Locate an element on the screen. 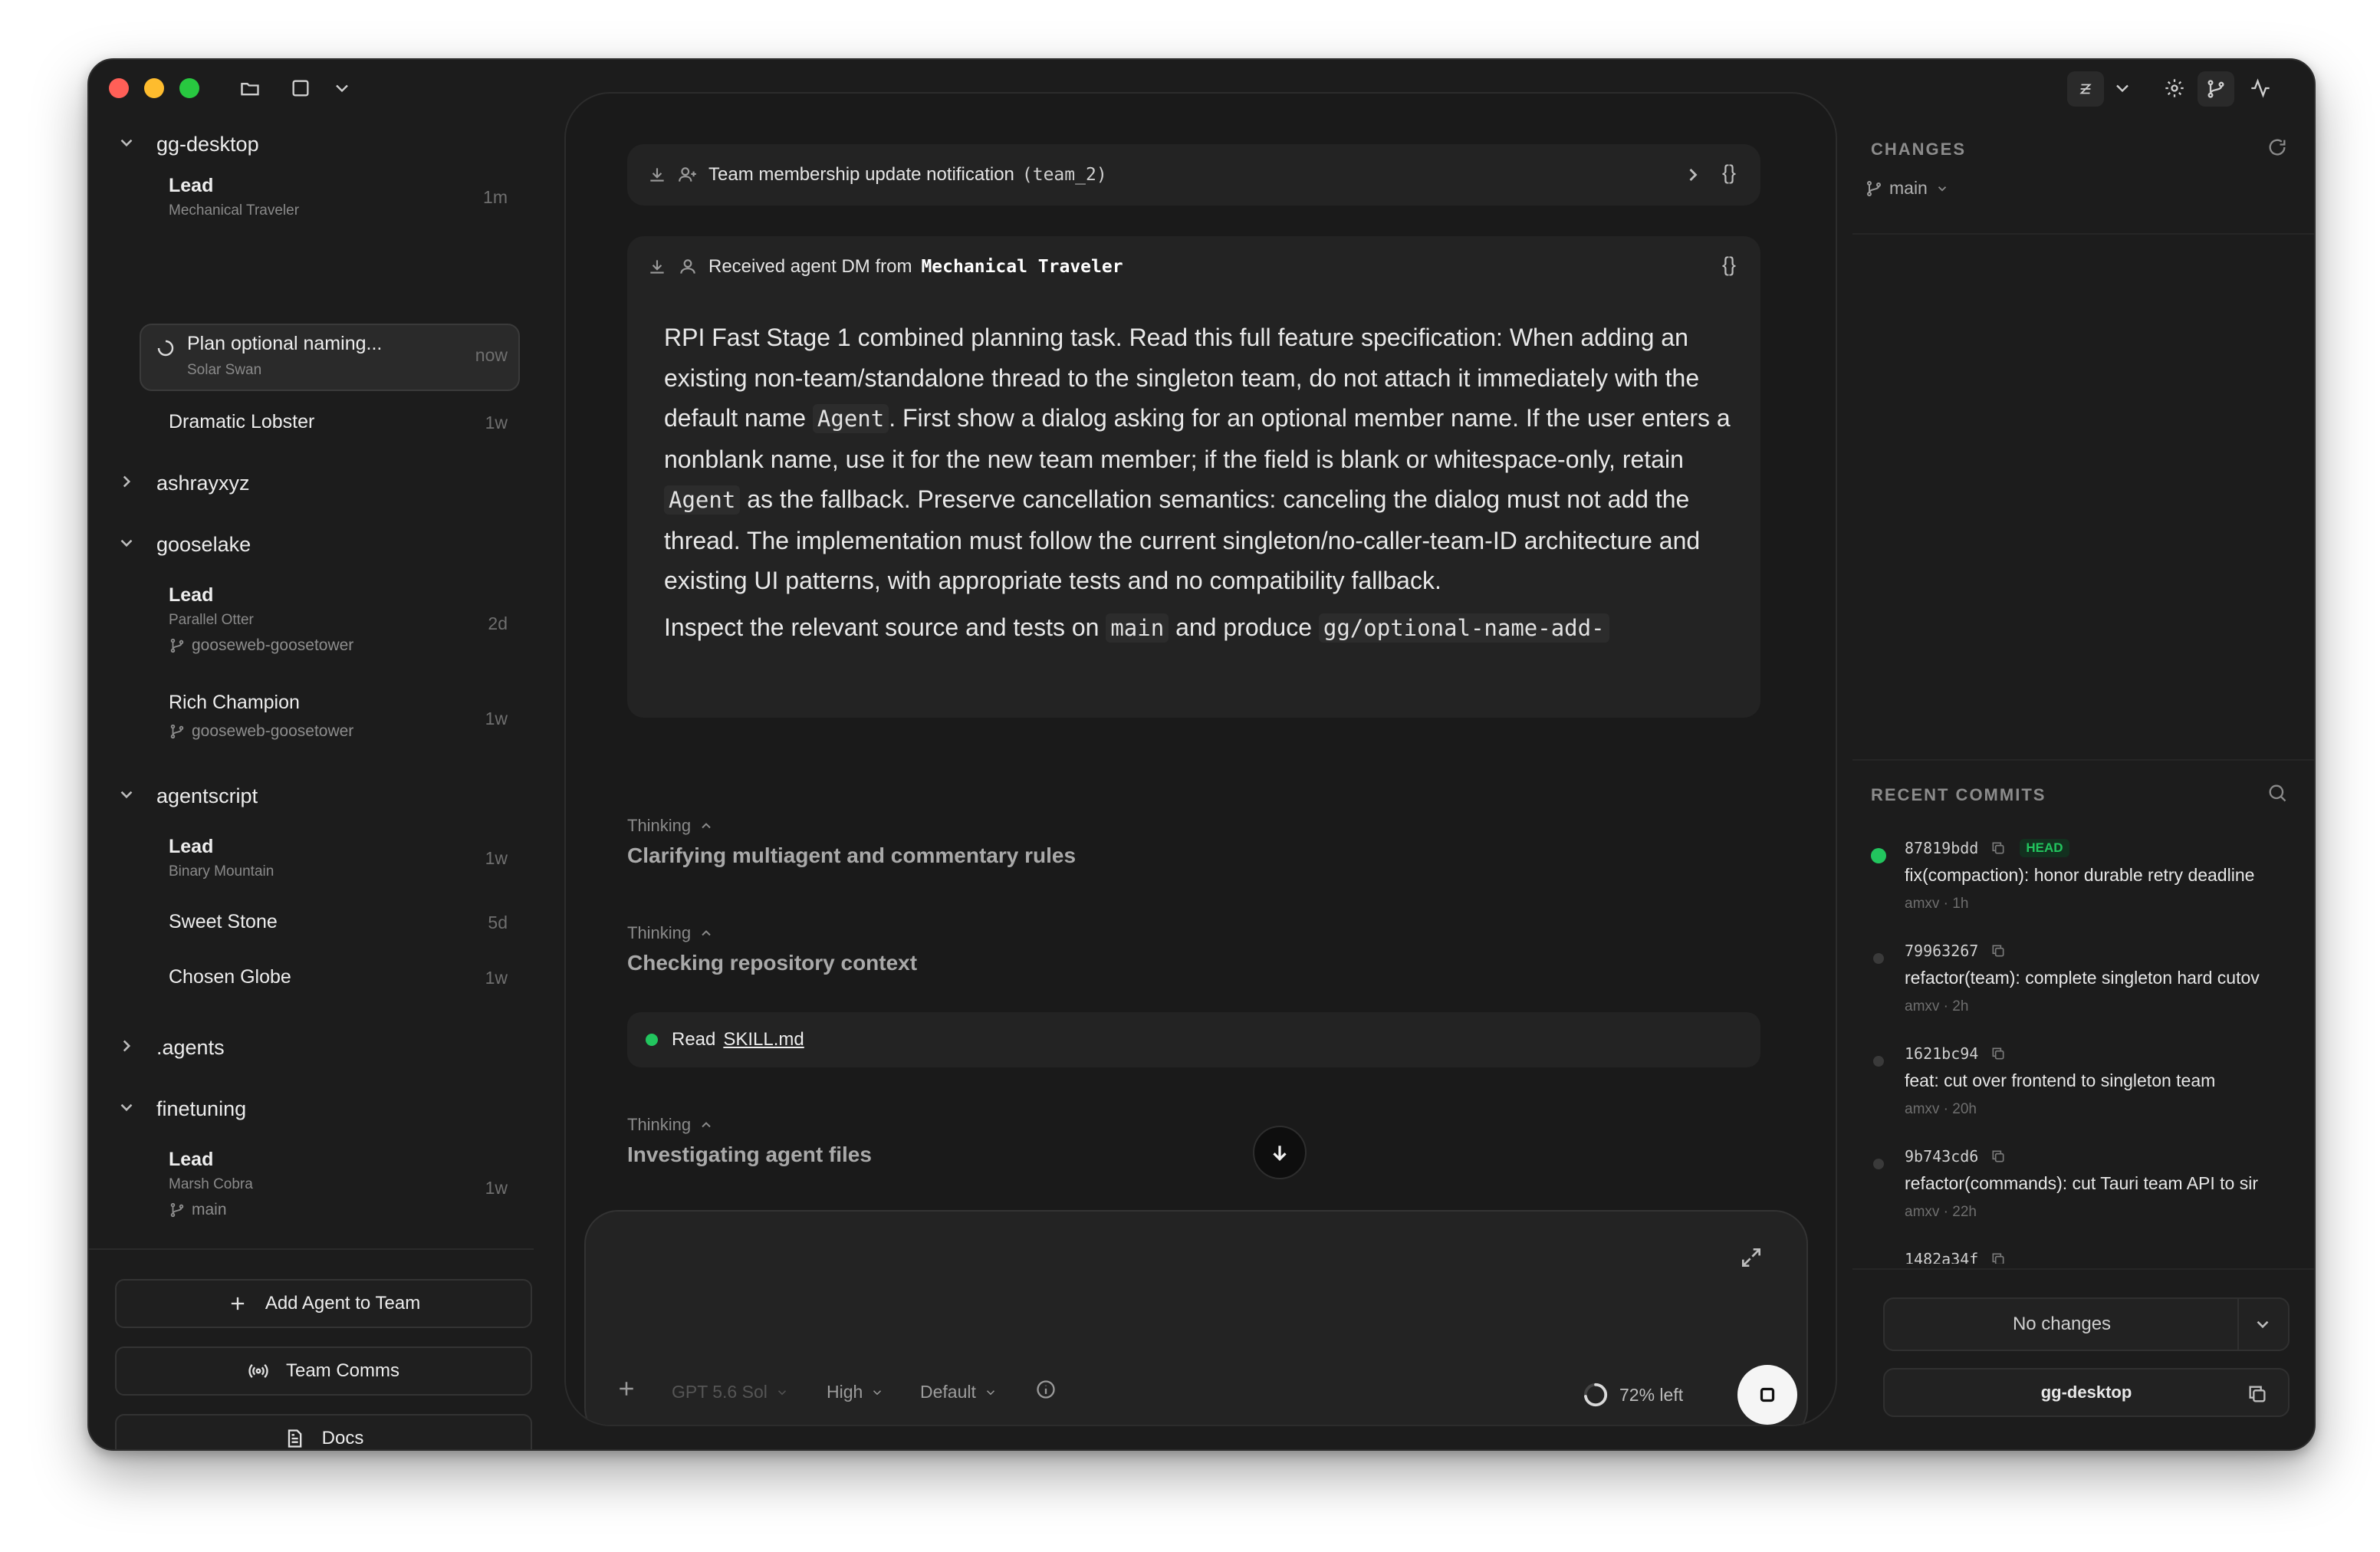 Image resolution: width=2380 pixels, height=1552 pixels. close-window-button is located at coordinates (119, 88).